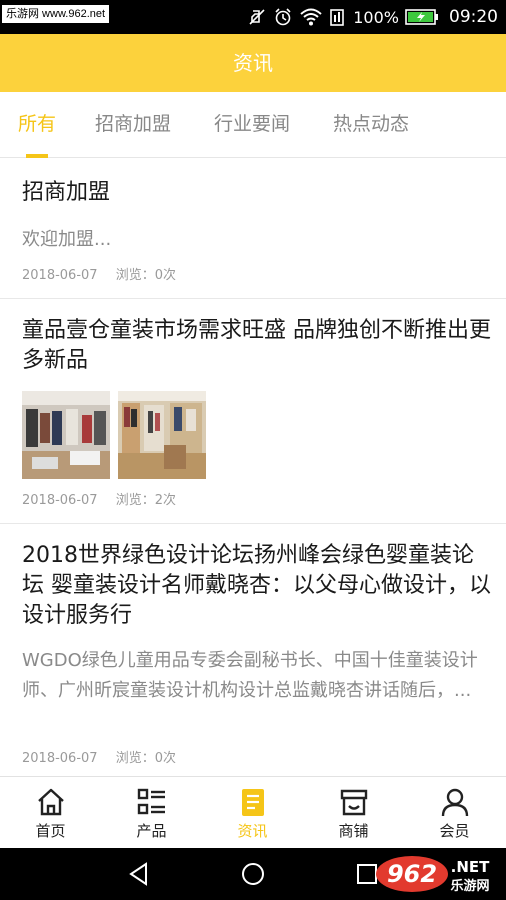 The width and height of the screenshot is (506, 900). I want to click on article-meta: 2018-06-07 浏览：2次, so click(99, 501).